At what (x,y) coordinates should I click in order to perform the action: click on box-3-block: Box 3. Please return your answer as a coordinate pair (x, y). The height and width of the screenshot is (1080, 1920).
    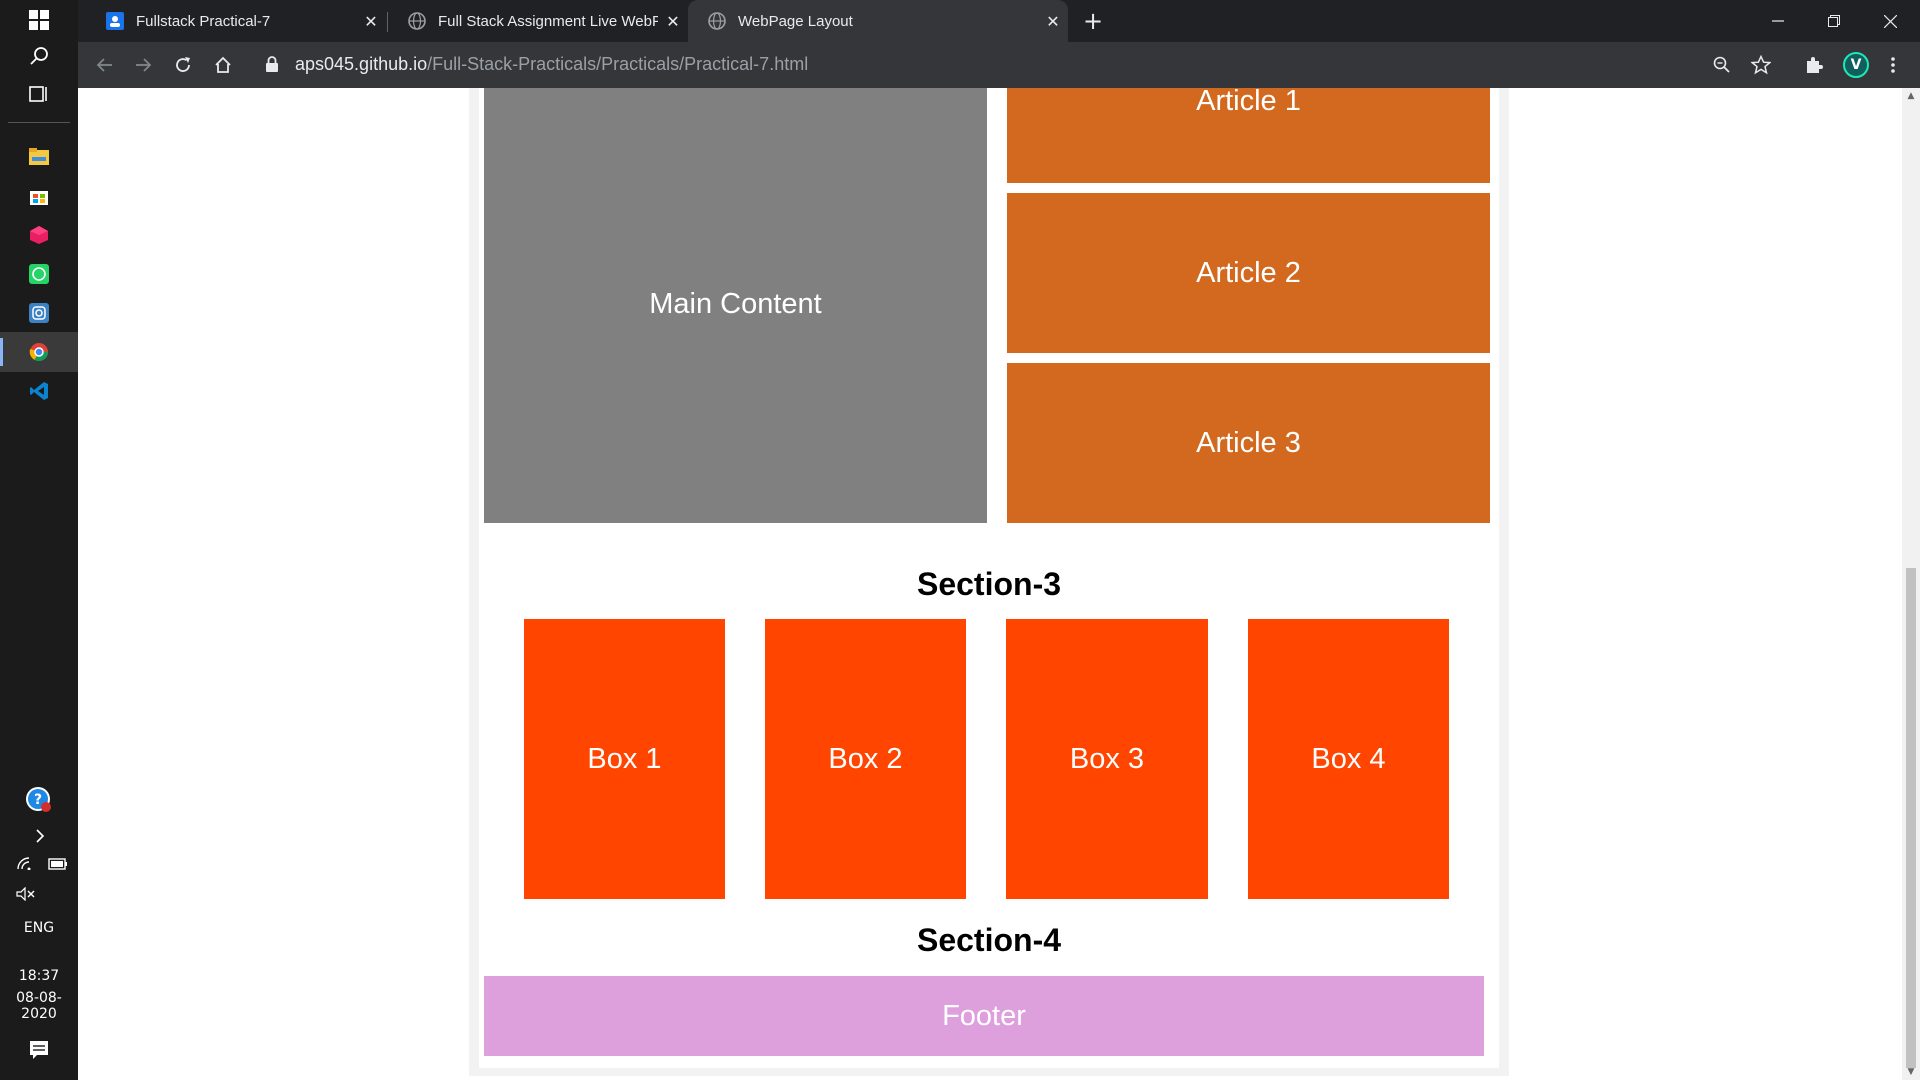
    Looking at the image, I should click on (1107, 759).